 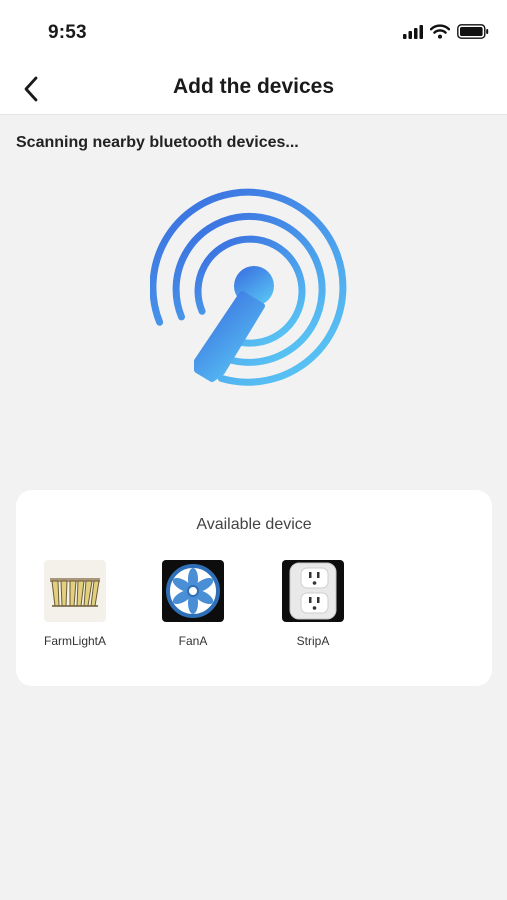 I want to click on device-label: FarmLightA, so click(x=75, y=641).